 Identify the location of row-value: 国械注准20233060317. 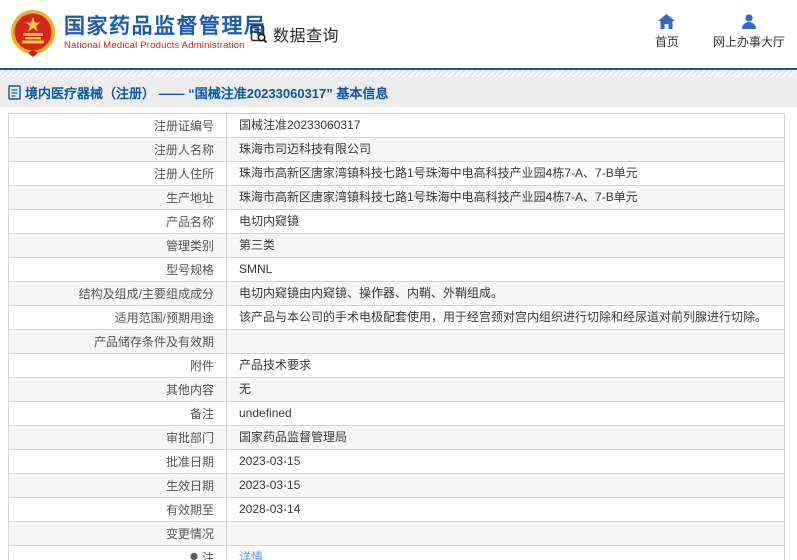
(300, 124).